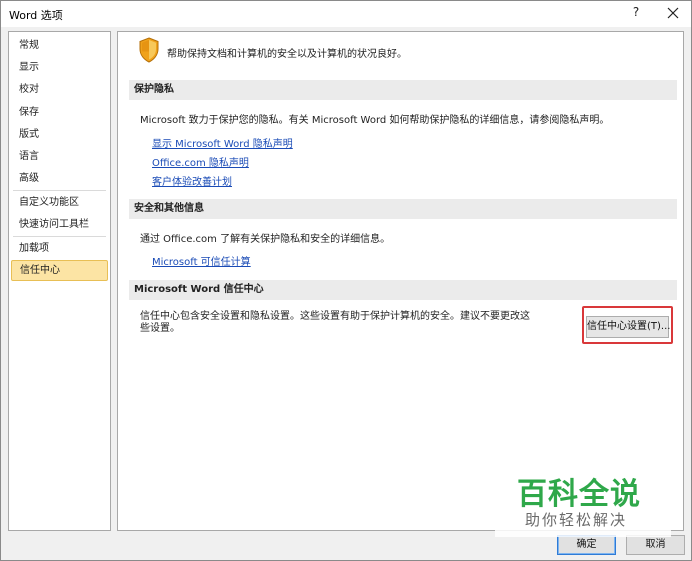 The image size is (692, 561). I want to click on watermark-subtitle: 助你轻松解决, so click(576, 520).